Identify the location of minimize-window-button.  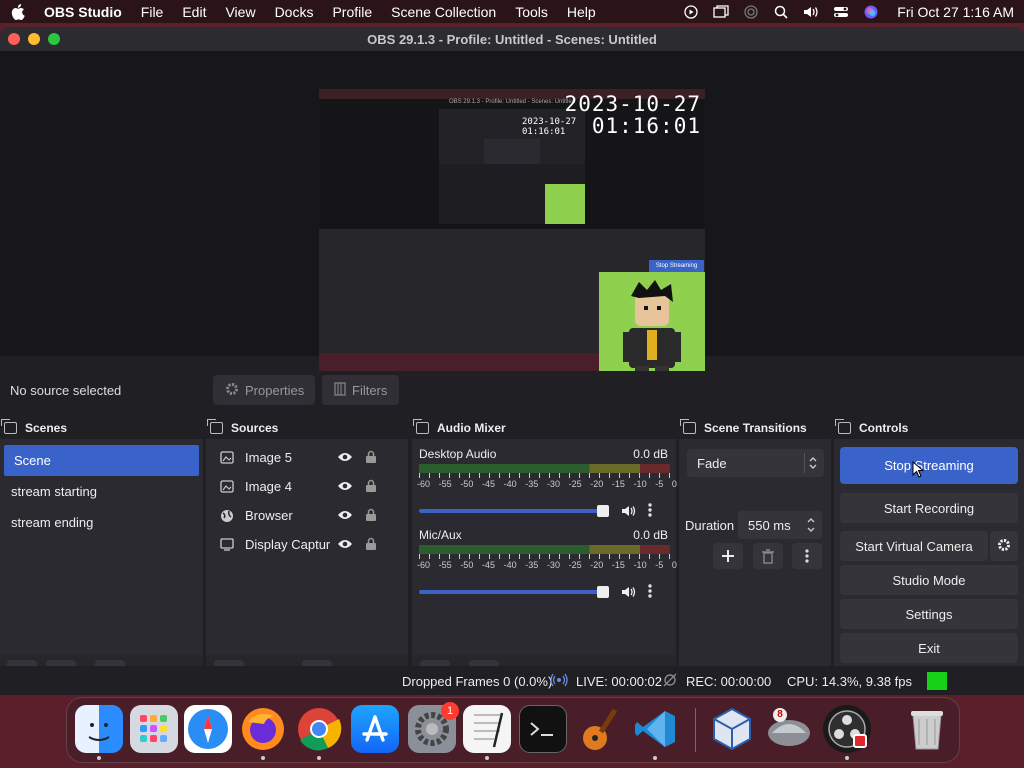
(34, 39).